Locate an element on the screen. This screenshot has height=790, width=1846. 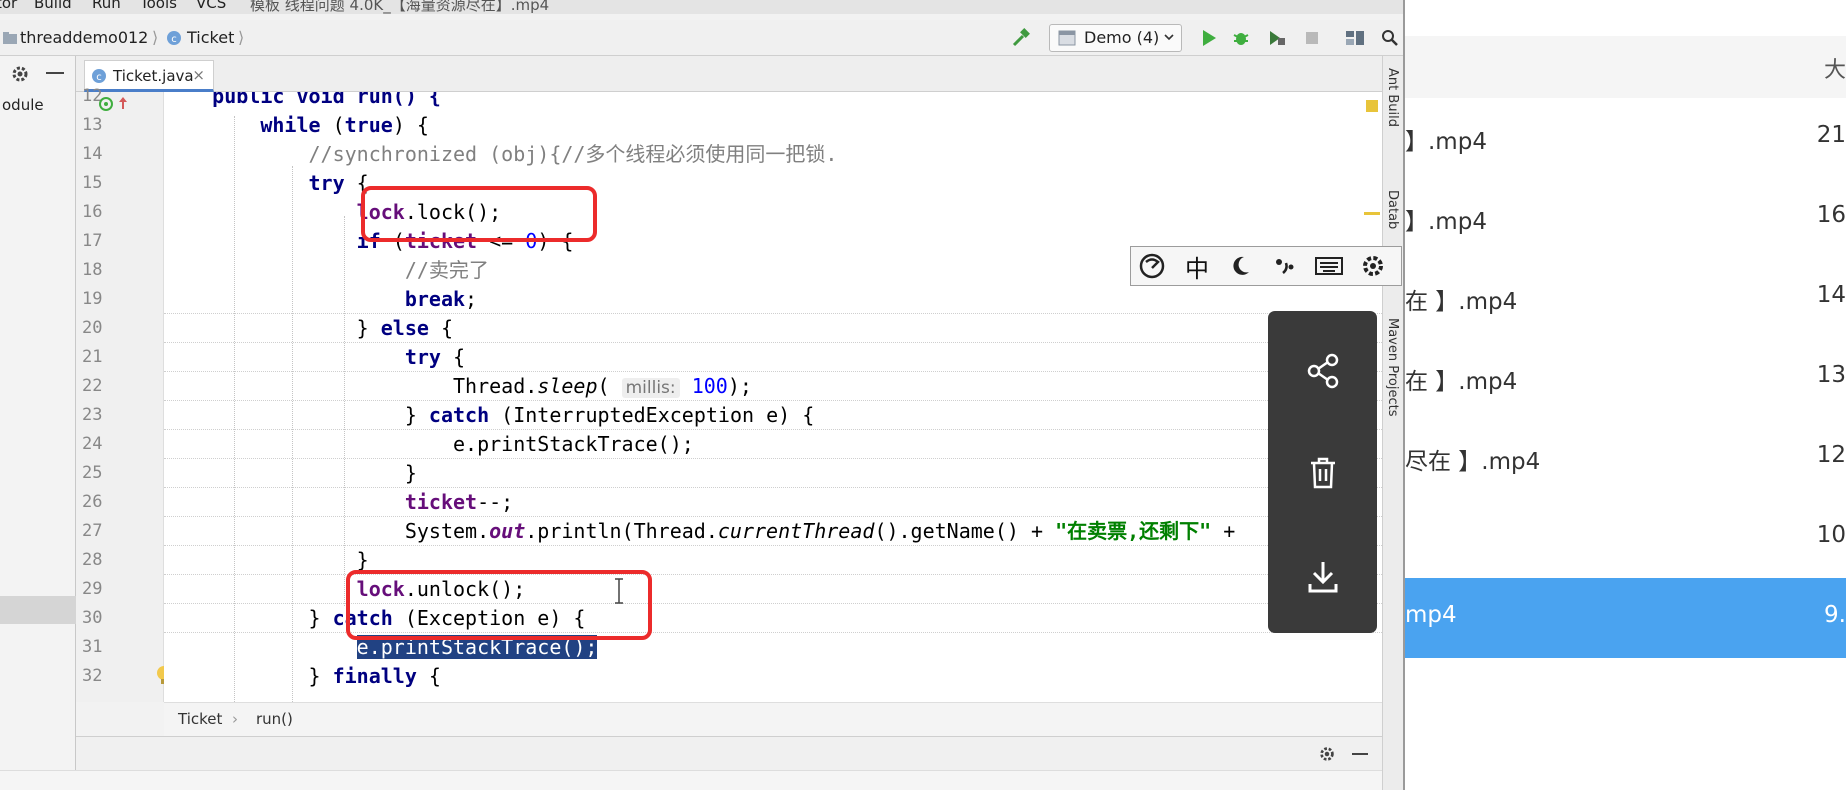
line-number: 15 is located at coordinates (92, 183).